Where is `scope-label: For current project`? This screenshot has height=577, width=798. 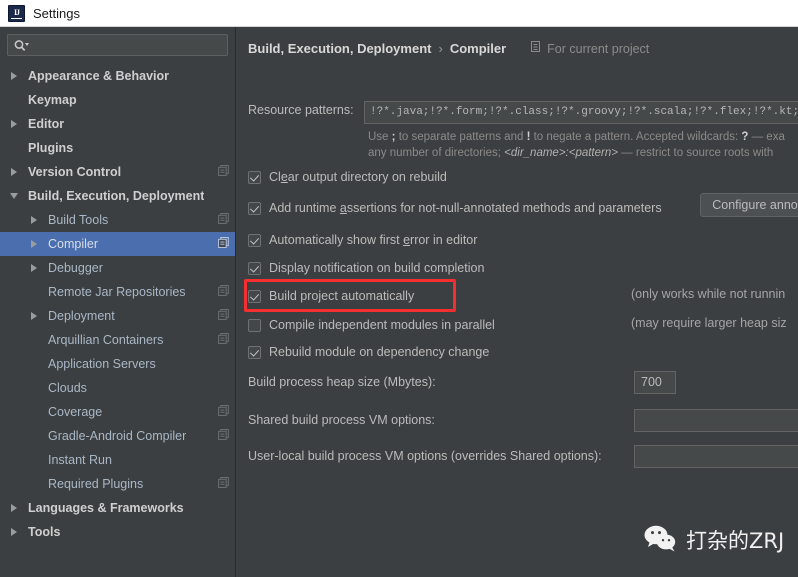
scope-label: For current project is located at coordinates (598, 48).